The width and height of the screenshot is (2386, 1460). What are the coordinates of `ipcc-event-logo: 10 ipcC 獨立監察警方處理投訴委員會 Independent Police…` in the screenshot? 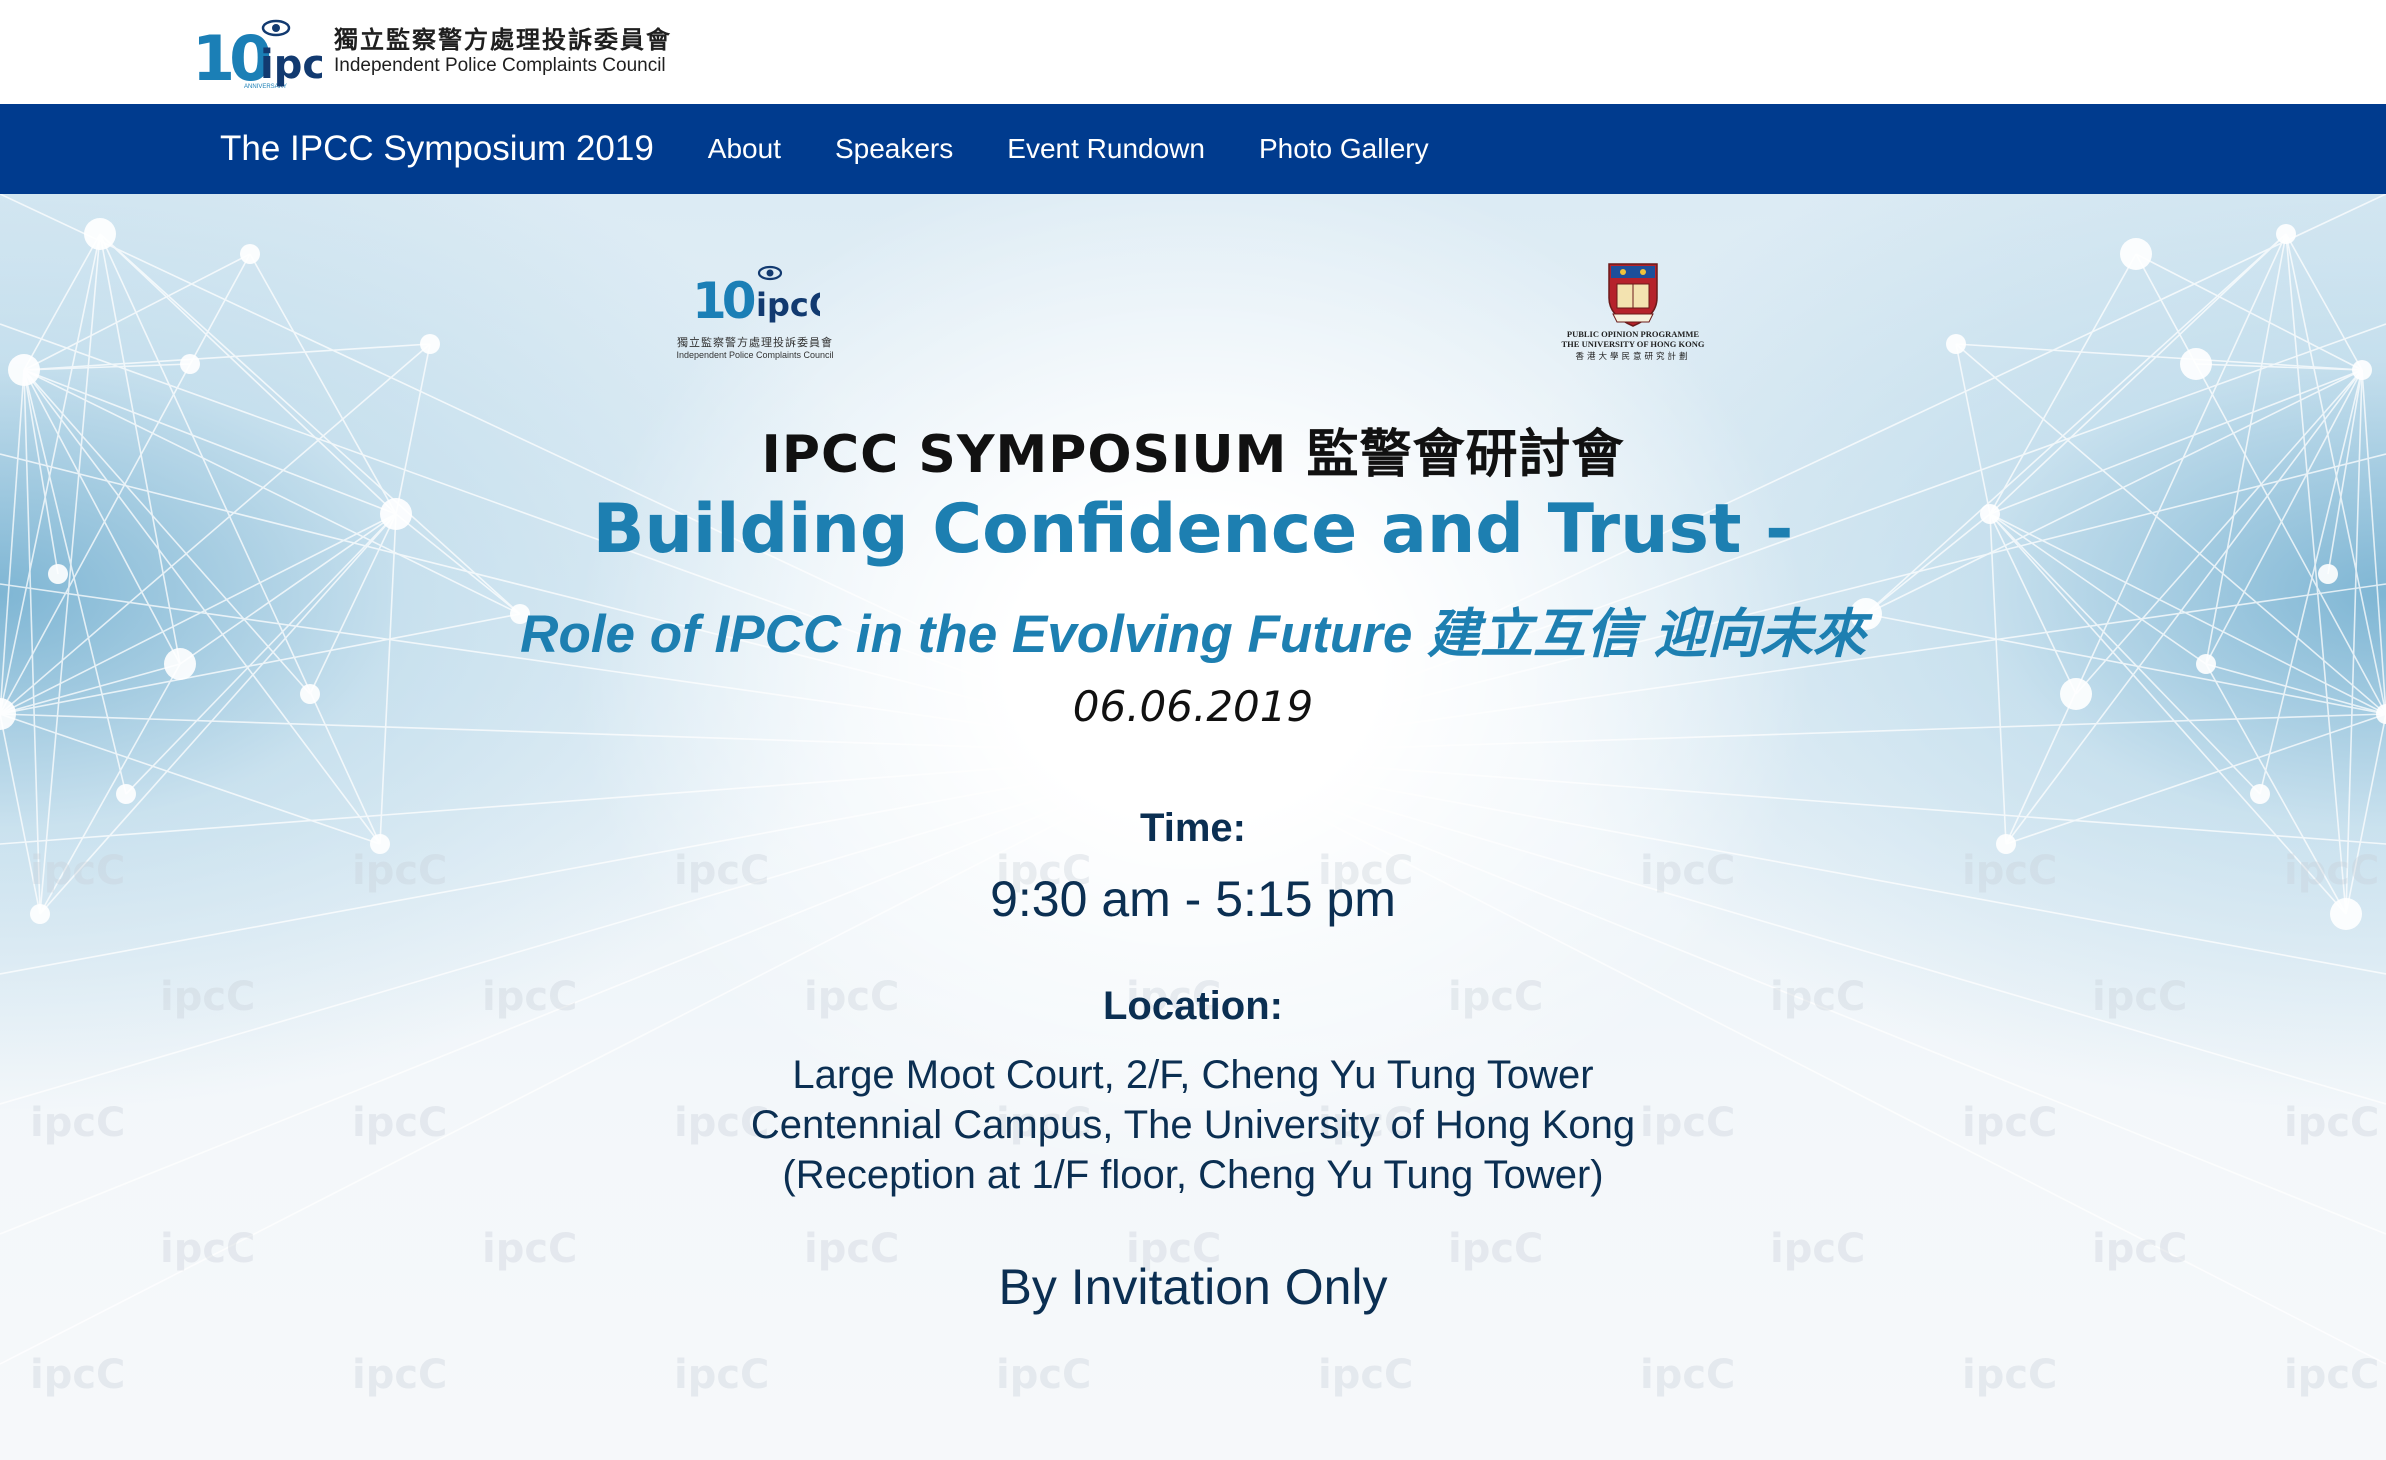 It's located at (755, 315).